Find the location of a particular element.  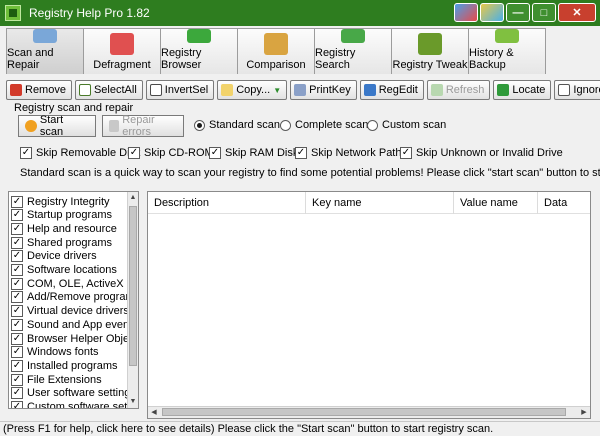

tab-scan-and-repair: Scan and Repair is located at coordinates (45, 51).